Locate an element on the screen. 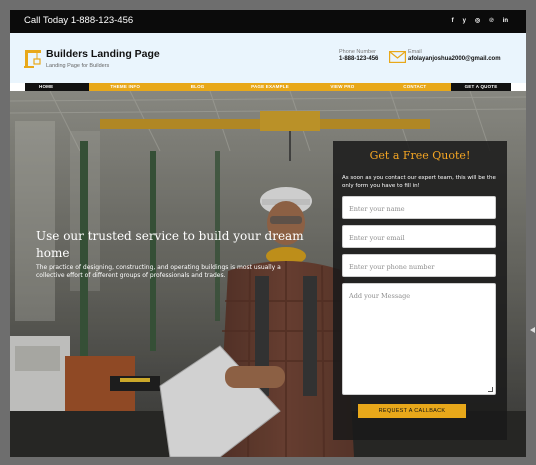  nav-item-contact: CONTACT is located at coordinates (415, 87).